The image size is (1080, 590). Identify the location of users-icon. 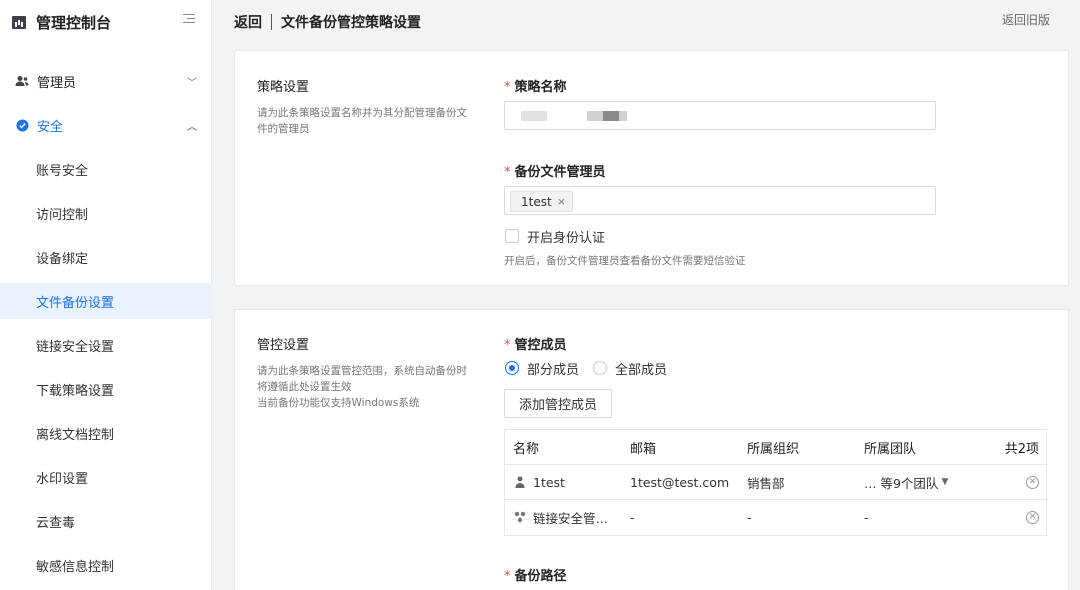
(22, 81).